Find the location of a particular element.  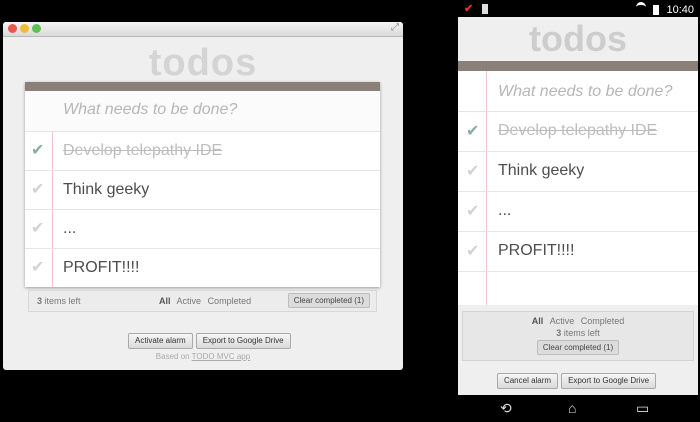

close-window-icon is located at coordinates (12, 28).